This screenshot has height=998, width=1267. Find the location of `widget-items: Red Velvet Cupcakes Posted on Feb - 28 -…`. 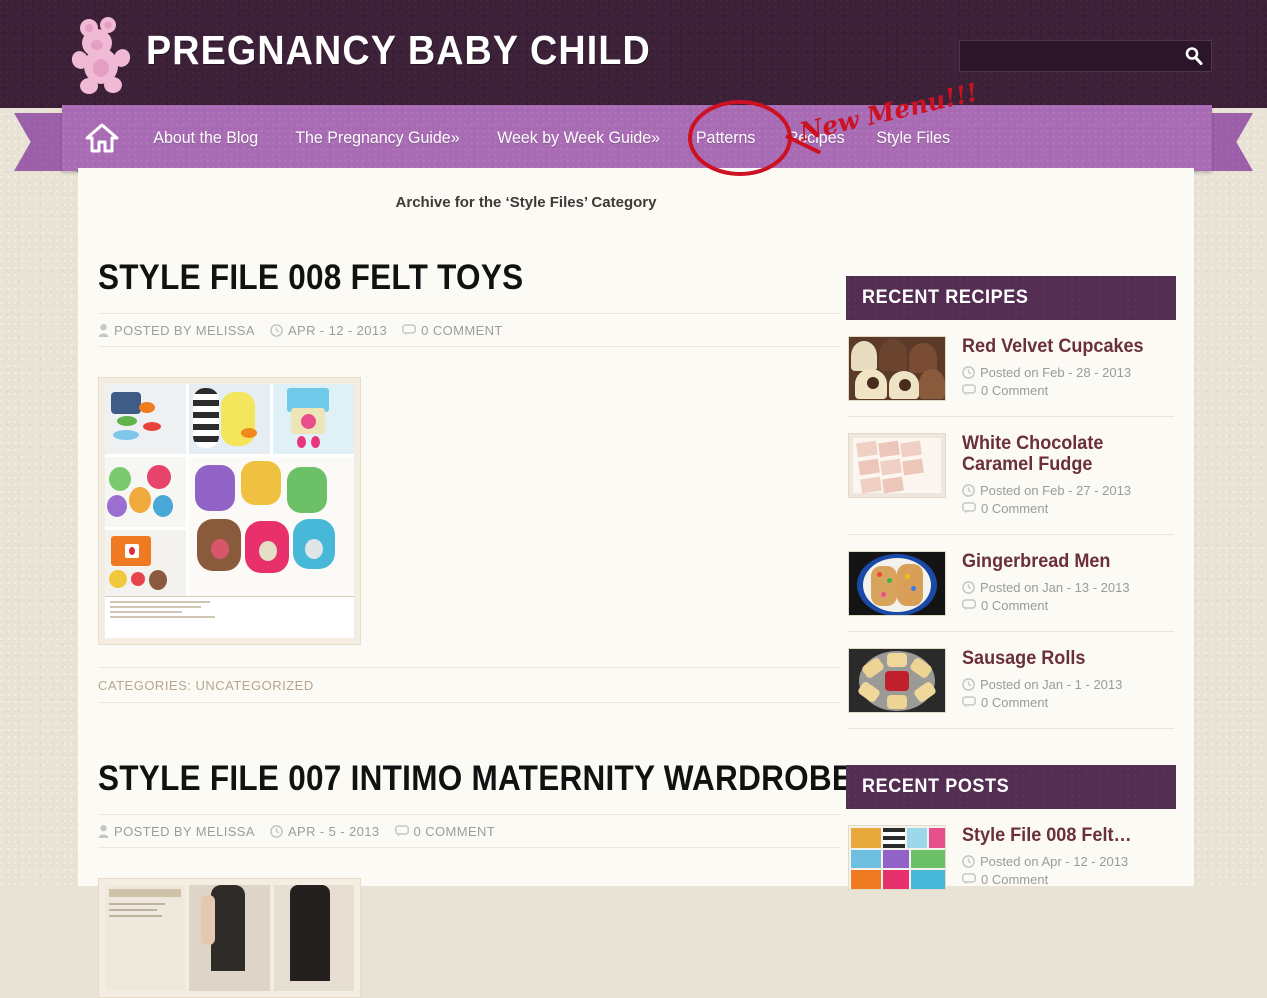

widget-items: Red Velvet Cupcakes Posted on Feb - 28 -… is located at coordinates (1011, 524).